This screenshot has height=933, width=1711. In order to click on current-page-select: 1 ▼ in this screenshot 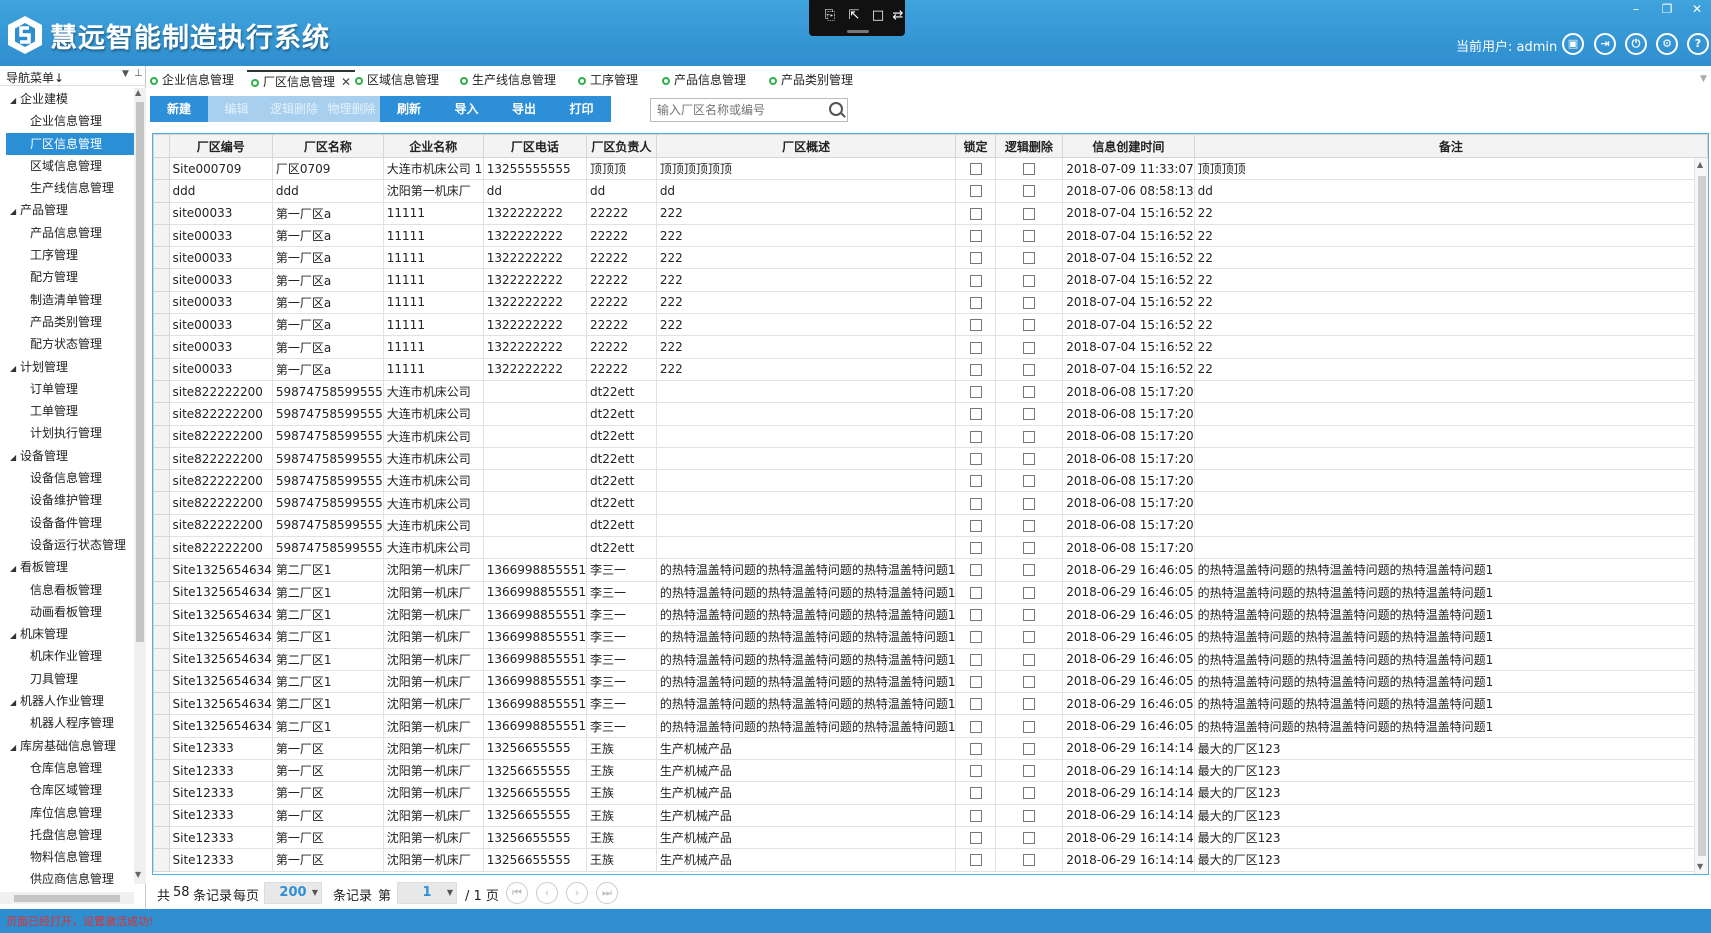, I will do `click(427, 893)`.